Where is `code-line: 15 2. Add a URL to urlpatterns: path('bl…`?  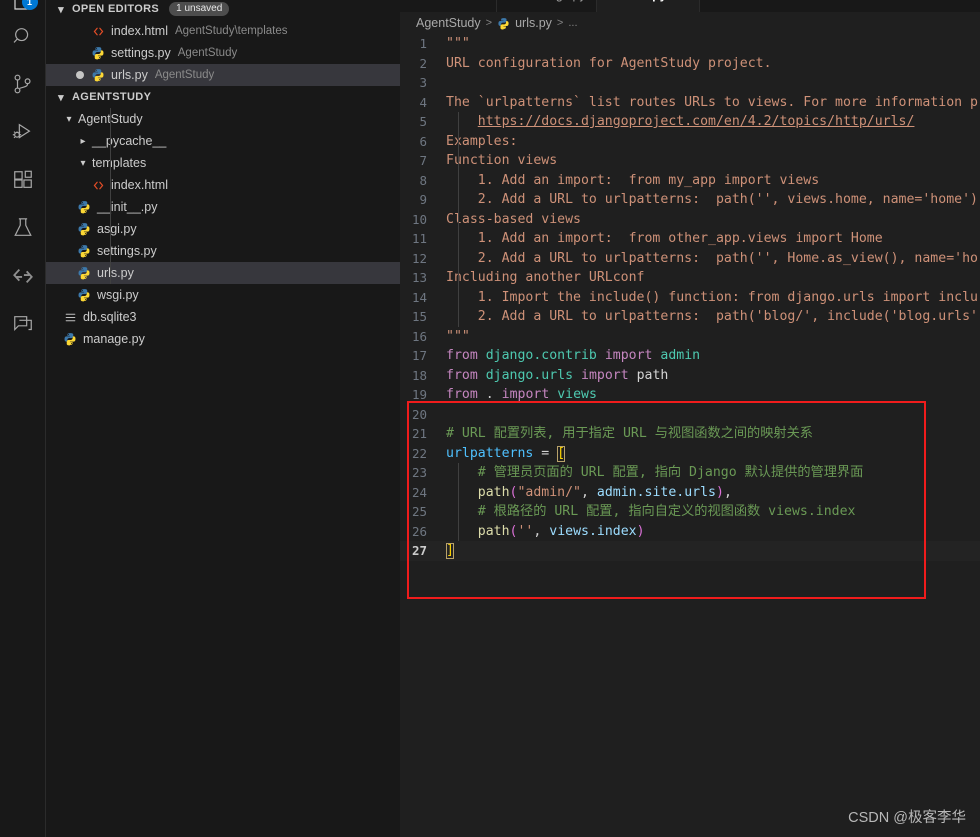 code-line: 15 2. Add a URL to urlpatterns: path('bl… is located at coordinates (690, 317).